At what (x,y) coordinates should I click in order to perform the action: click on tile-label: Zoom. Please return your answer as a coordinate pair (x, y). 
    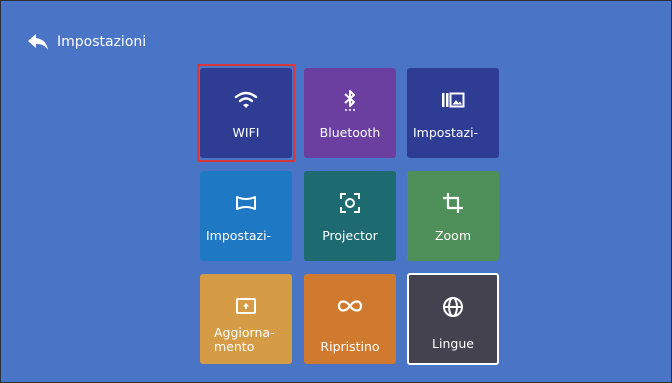
    Looking at the image, I should click on (453, 235).